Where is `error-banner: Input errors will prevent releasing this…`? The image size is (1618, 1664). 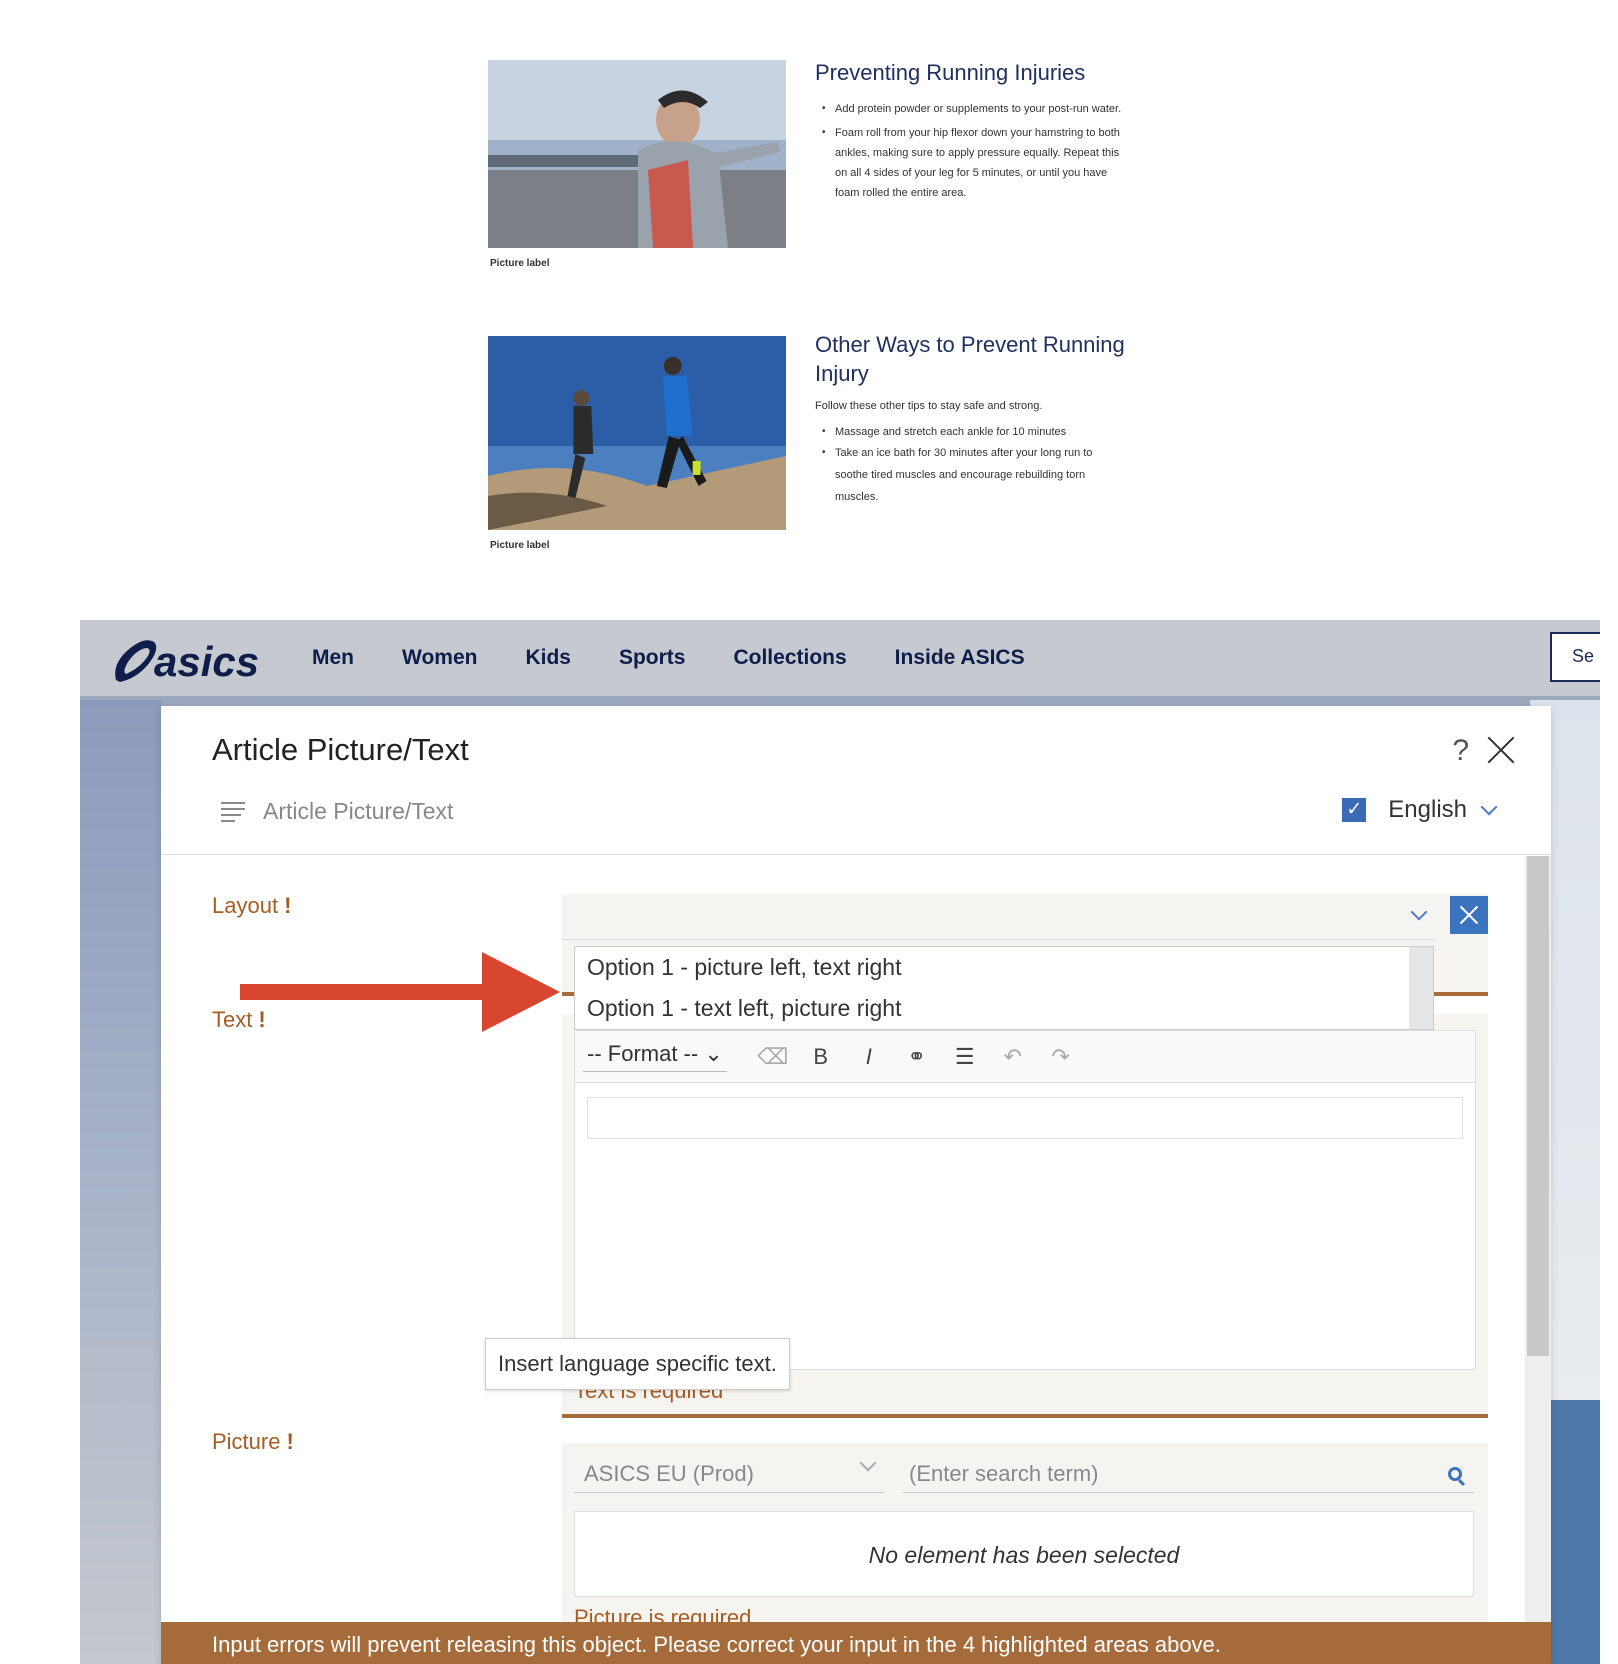 error-banner: Input errors will prevent releasing this… is located at coordinates (856, 1643).